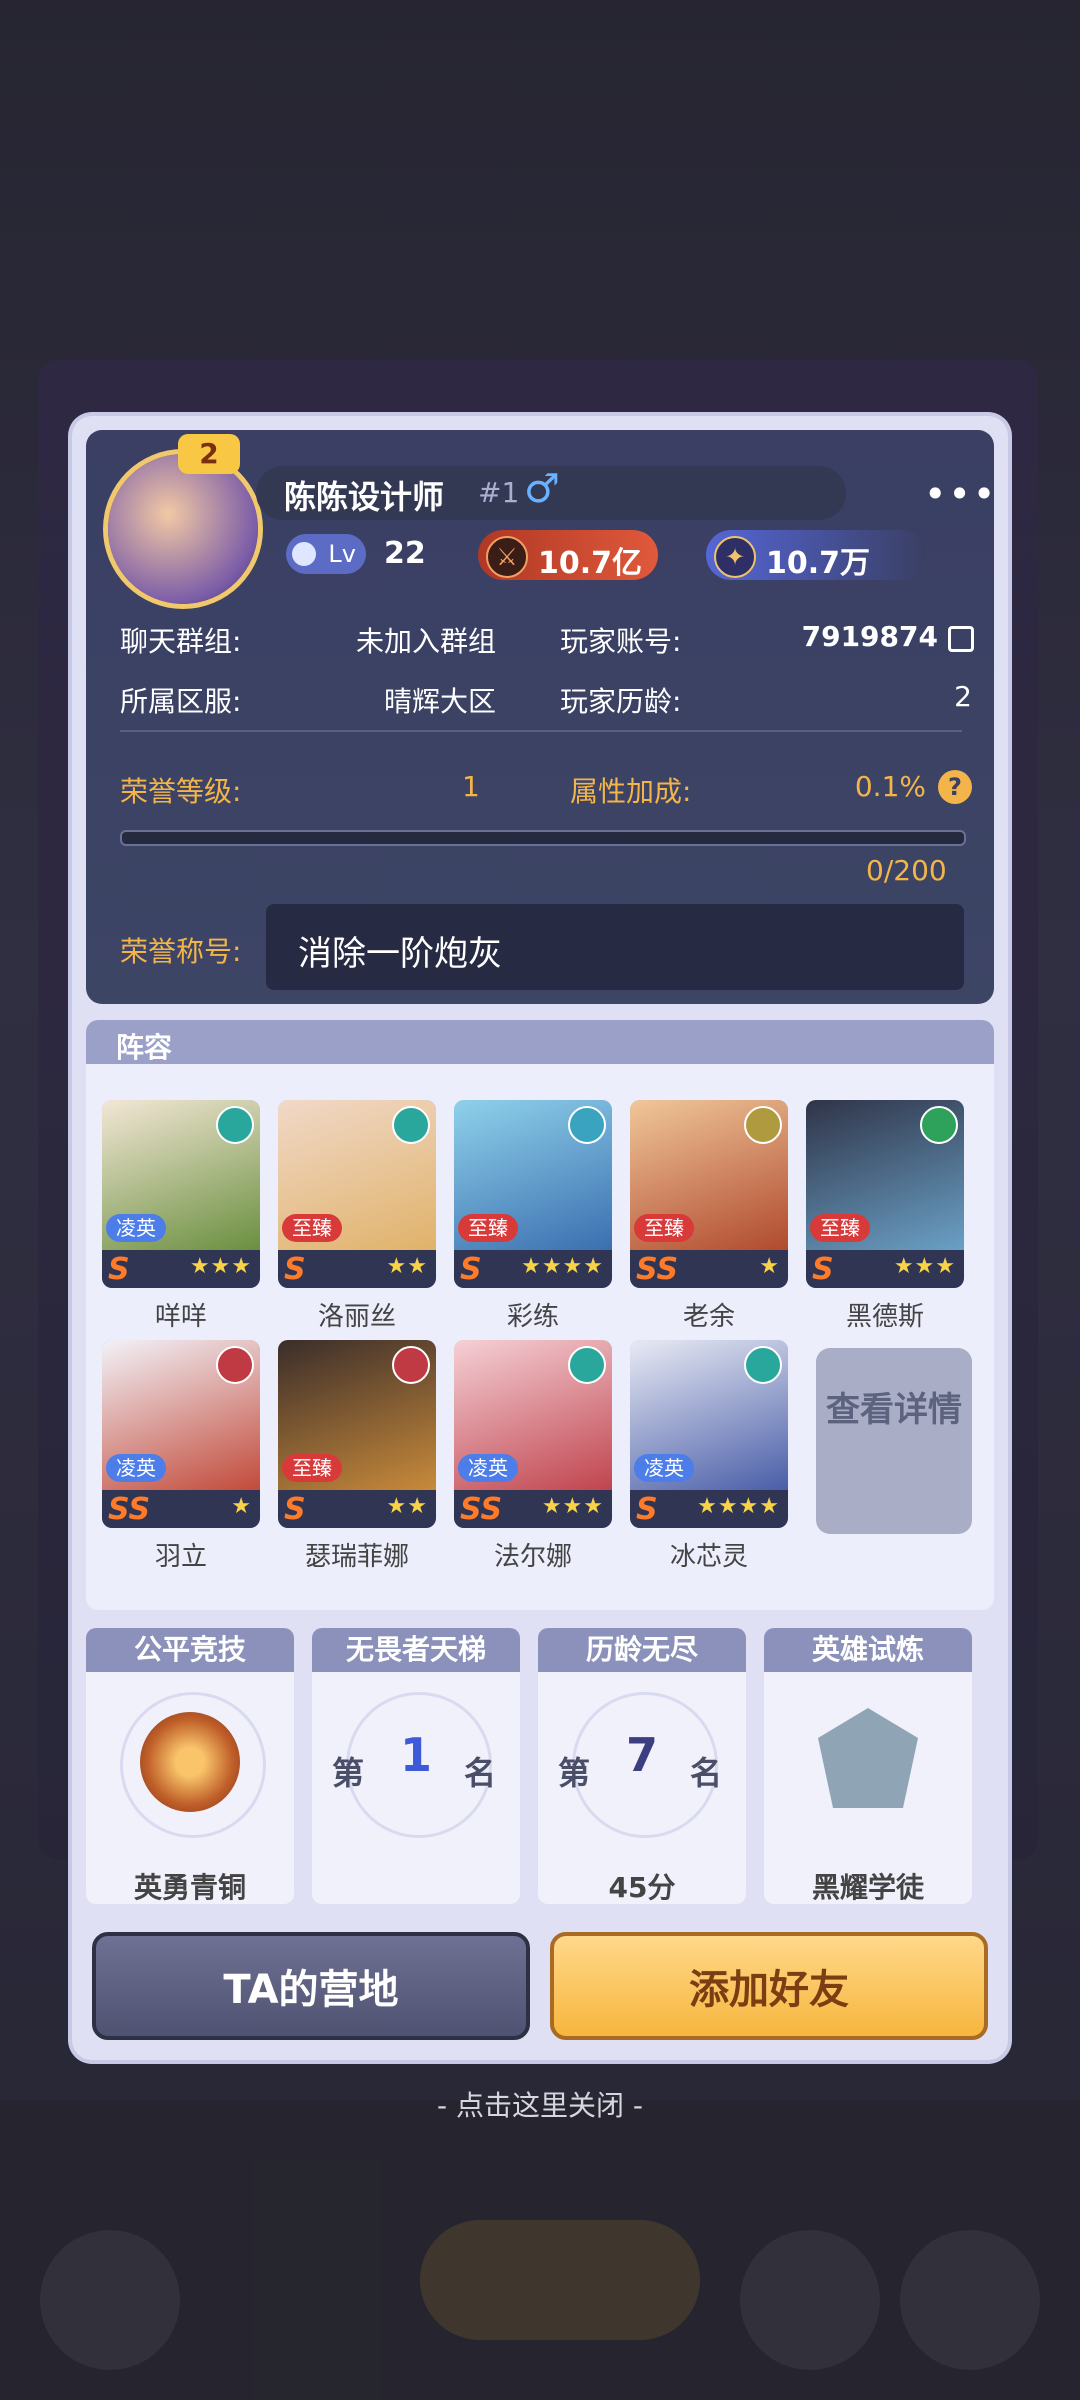  What do you see at coordinates (709, 1434) in the screenshot?
I see `hero-card: 凌英 S ★★★★` at bounding box center [709, 1434].